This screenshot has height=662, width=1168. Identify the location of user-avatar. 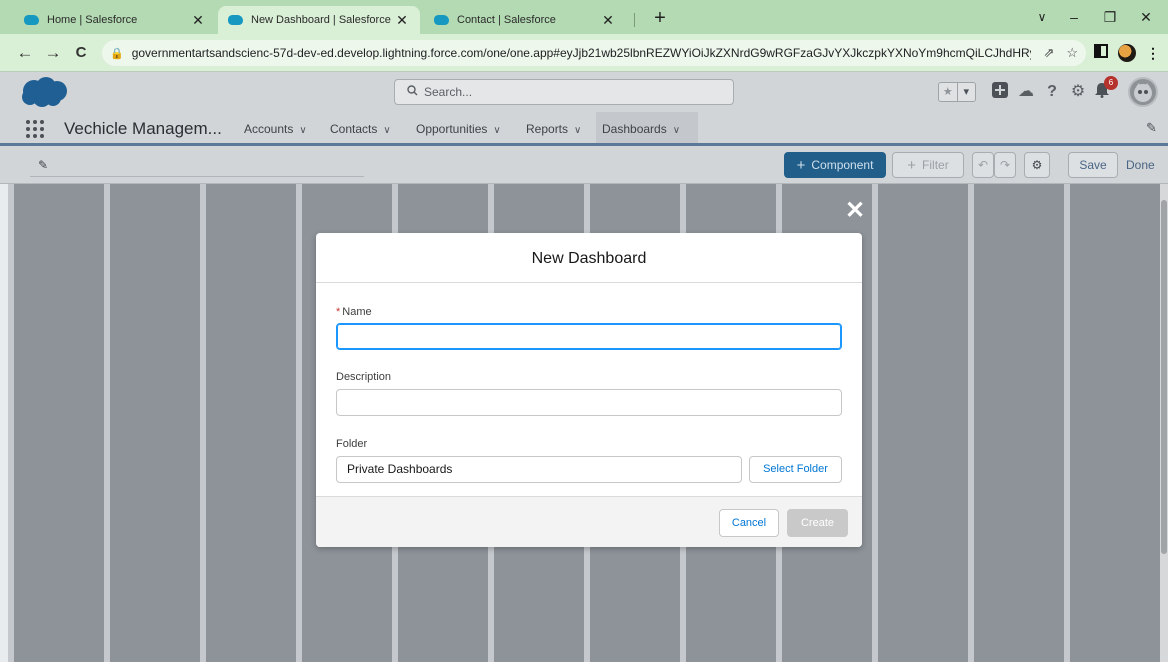
(1143, 92).